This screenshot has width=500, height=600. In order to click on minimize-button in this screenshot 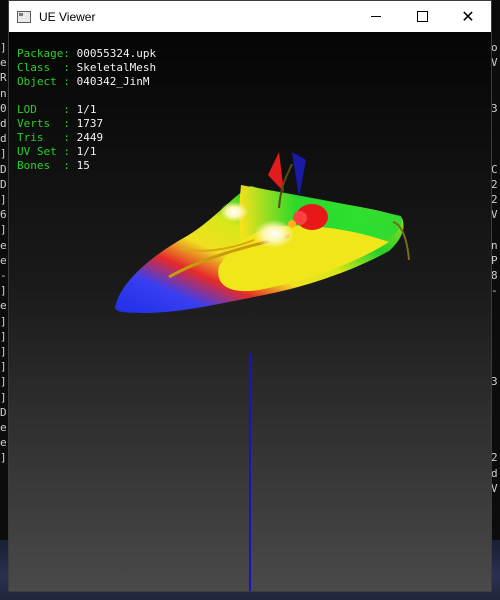, I will do `click(376, 16)`.